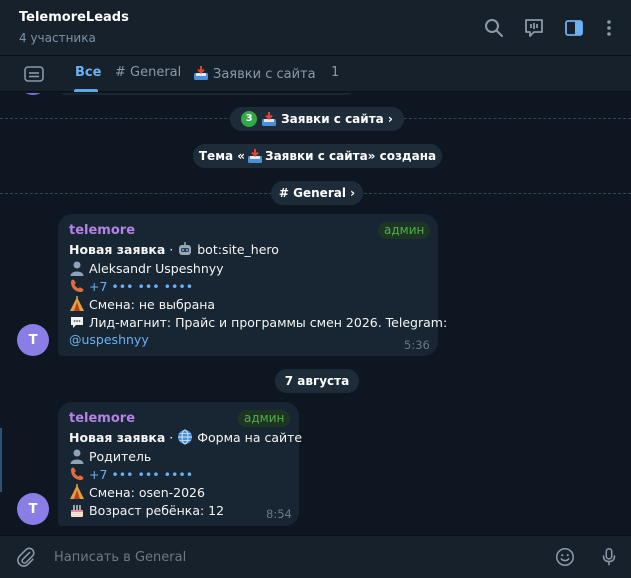  I want to click on topic-link-site-requests: 3 Заявки с сайта ›, so click(317, 119).